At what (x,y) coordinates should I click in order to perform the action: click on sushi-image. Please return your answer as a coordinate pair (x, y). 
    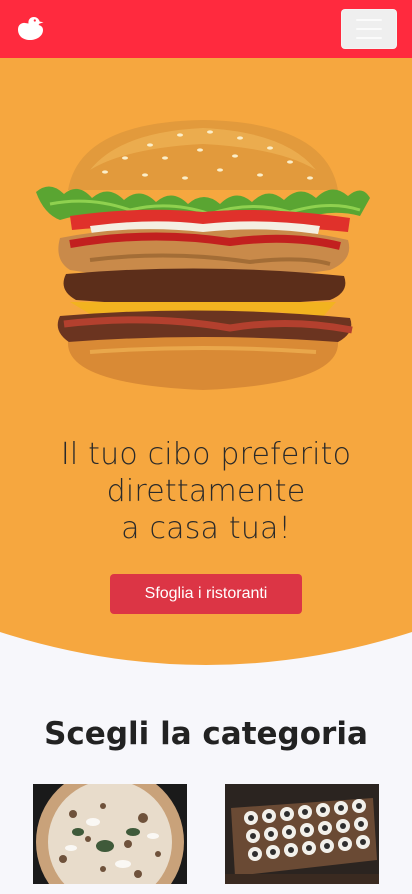
    Looking at the image, I should click on (302, 834).